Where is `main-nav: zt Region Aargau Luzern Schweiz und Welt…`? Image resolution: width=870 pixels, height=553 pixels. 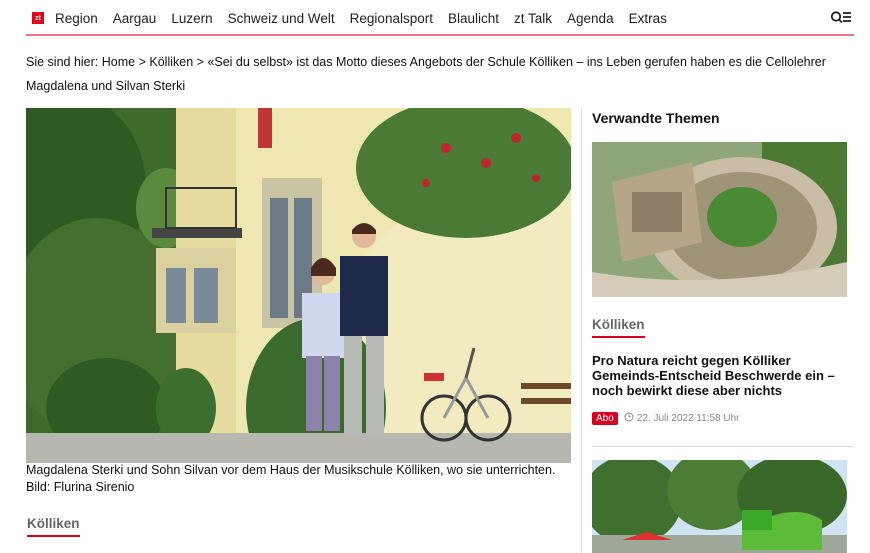 main-nav: zt Region Aargau Luzern Schweiz und Welt… is located at coordinates (440, 18).